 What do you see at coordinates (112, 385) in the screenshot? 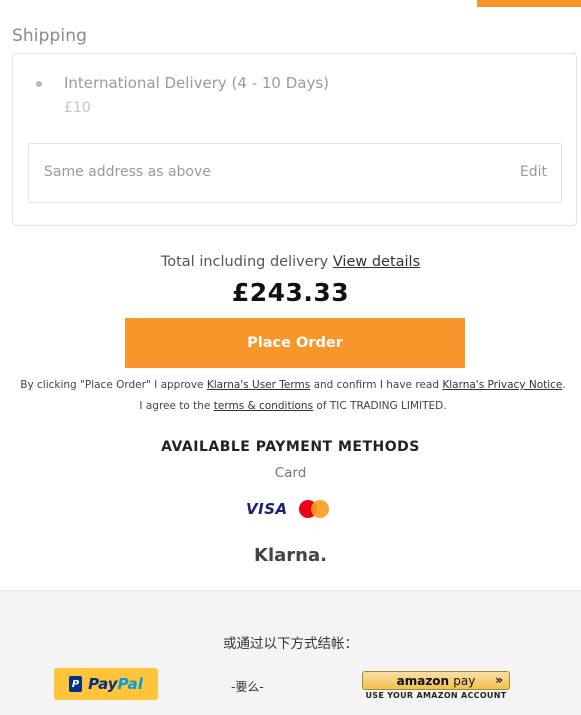
I see `legal-text-1: By clicking "Place Order" I approve` at bounding box center [112, 385].